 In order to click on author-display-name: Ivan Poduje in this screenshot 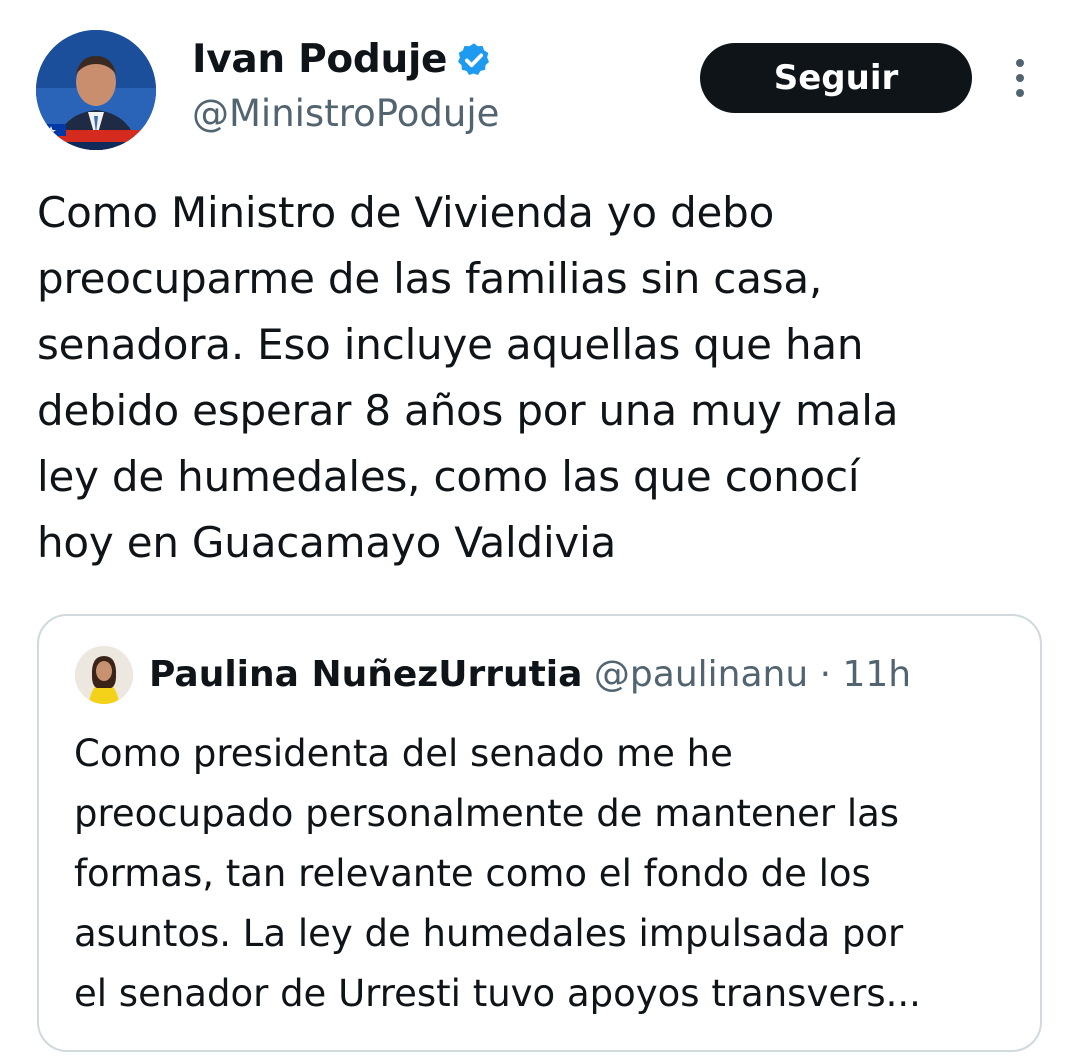, I will do `click(319, 60)`.